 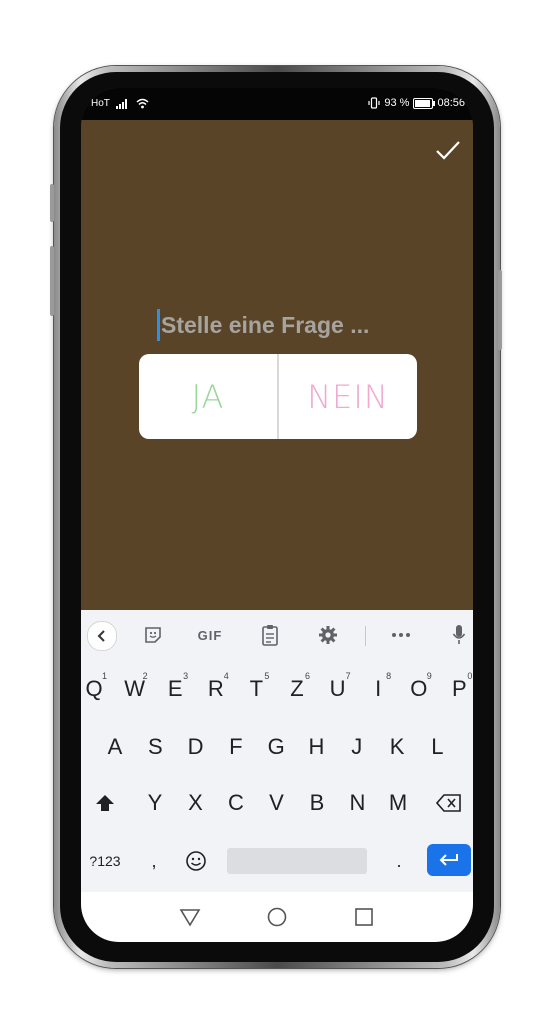 I want to click on key-a: A, so click(x=115, y=747).